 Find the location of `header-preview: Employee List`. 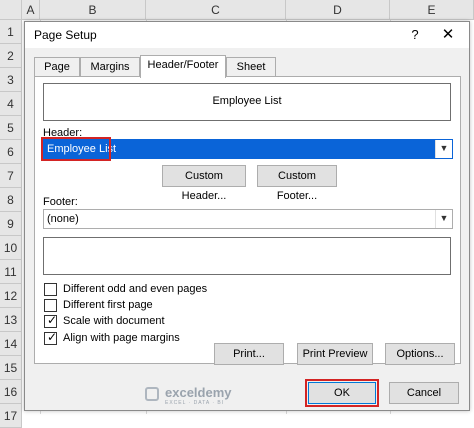

header-preview: Employee List is located at coordinates (247, 102).